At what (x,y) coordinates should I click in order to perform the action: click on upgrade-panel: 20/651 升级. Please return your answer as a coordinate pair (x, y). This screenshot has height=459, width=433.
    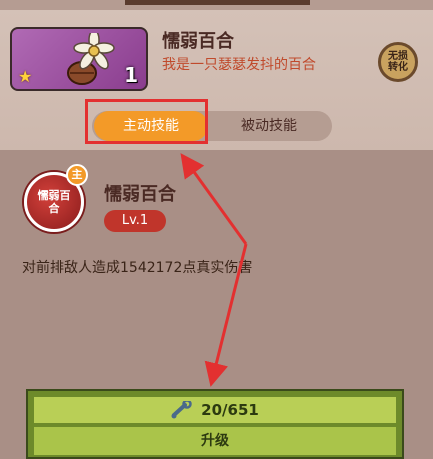
    Looking at the image, I should click on (215, 424).